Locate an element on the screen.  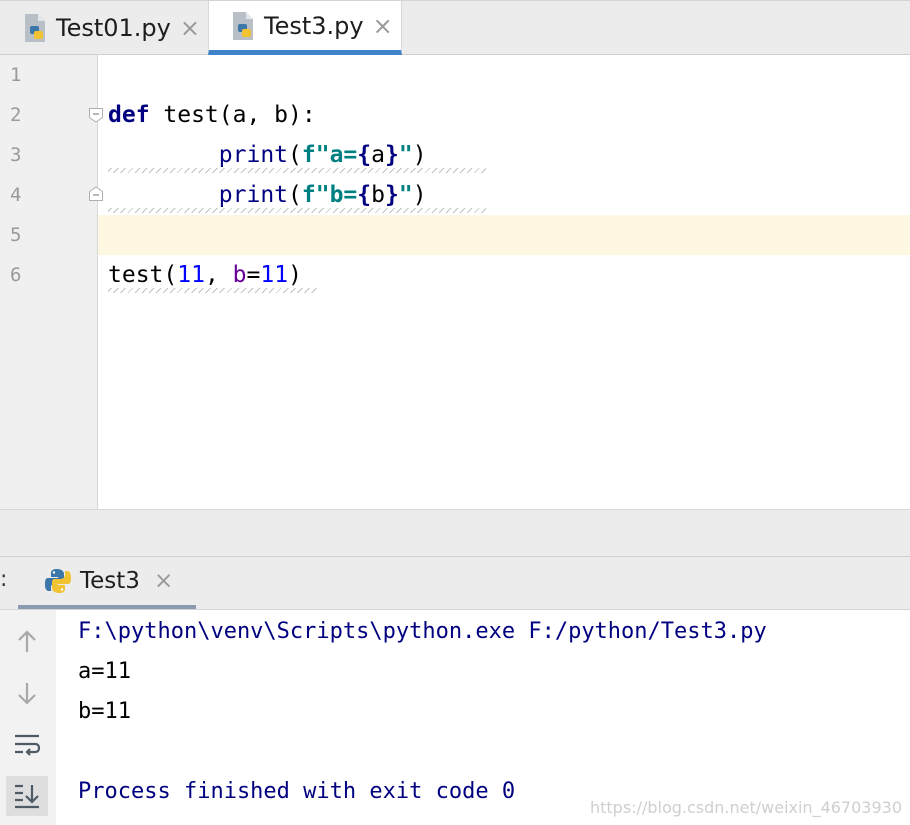
soft-wrap-icon is located at coordinates (28, 745).